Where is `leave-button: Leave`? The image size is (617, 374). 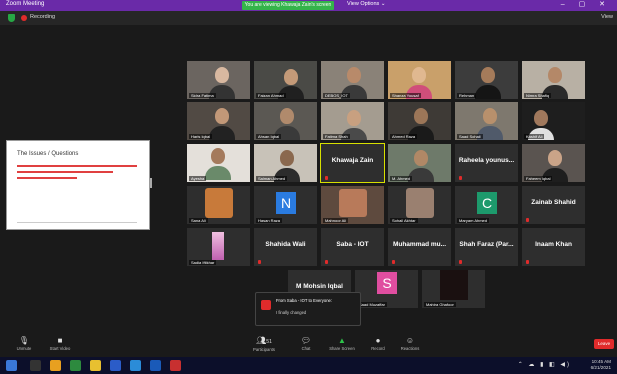 leave-button: Leave is located at coordinates (604, 344).